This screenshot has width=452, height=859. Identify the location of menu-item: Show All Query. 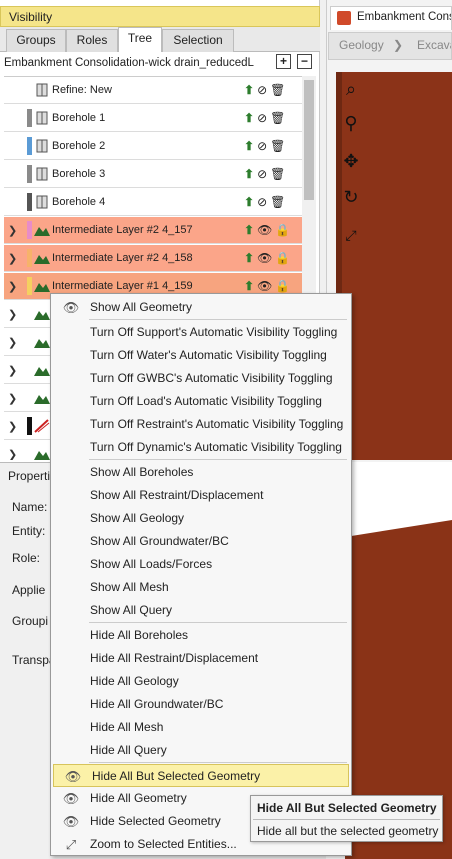
(201, 610).